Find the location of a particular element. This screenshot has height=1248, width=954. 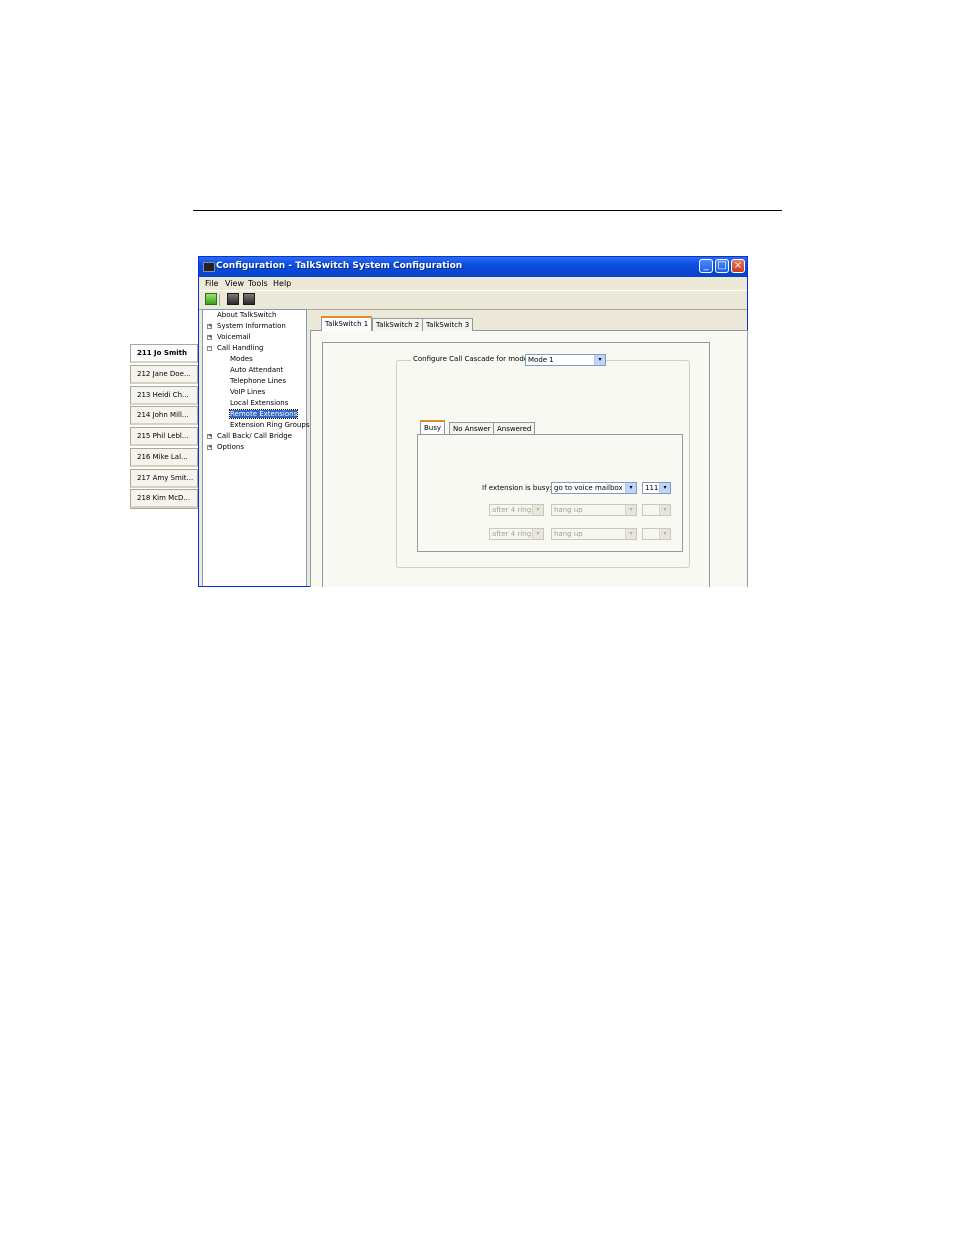

rings-select-2: after 4 rings ▾ is located at coordinates (516, 510).